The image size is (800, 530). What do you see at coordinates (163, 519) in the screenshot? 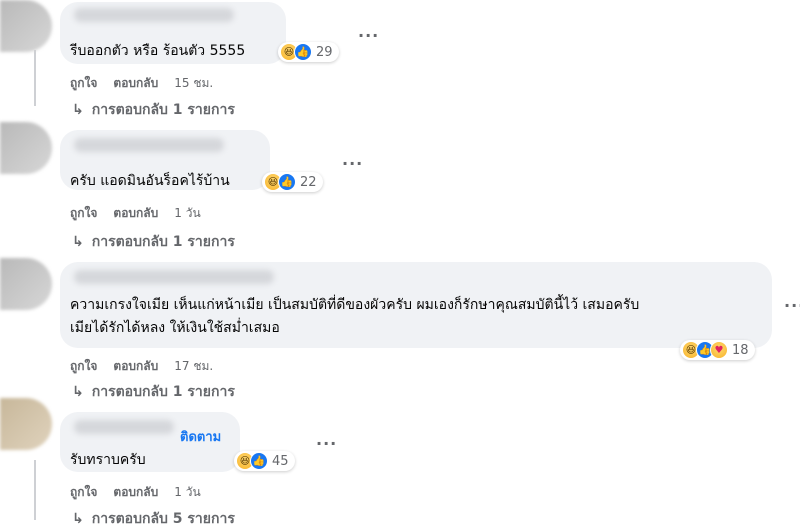
I see `view-replies-label: การตอบกลับ 5 รายการ` at bounding box center [163, 519].